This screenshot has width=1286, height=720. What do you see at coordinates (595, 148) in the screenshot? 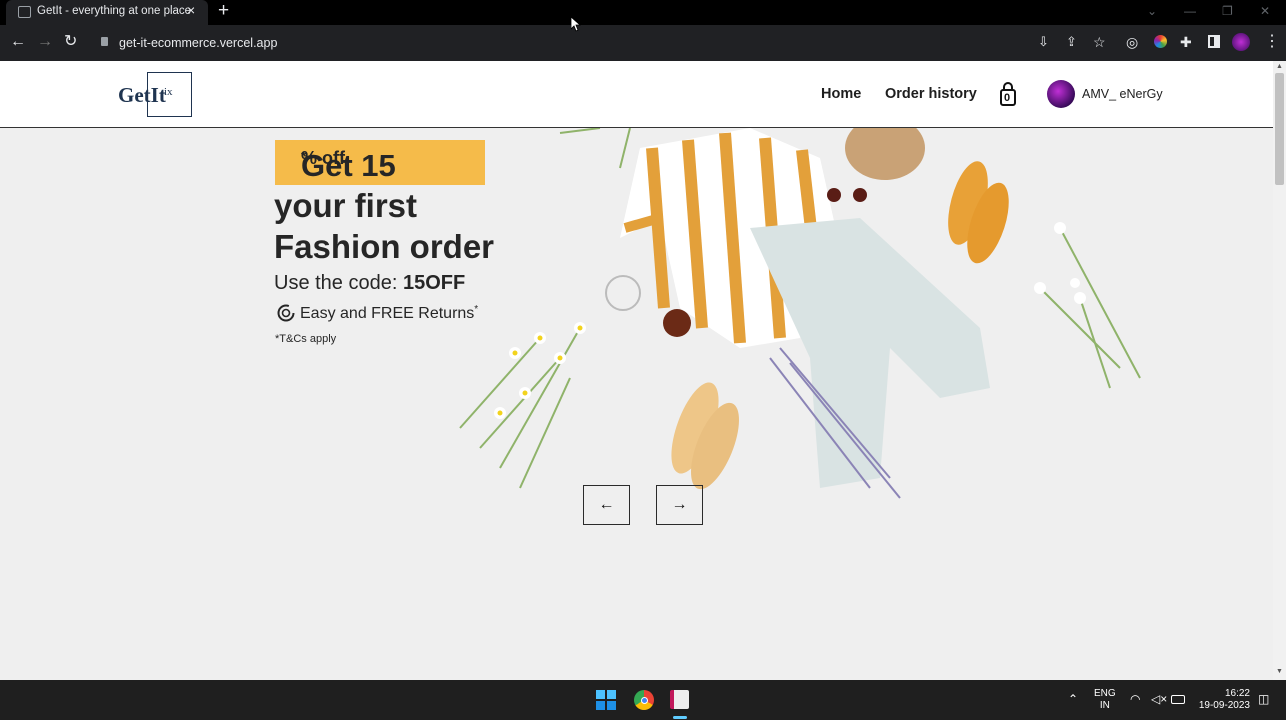
I see `daisies-top` at bounding box center [595, 148].